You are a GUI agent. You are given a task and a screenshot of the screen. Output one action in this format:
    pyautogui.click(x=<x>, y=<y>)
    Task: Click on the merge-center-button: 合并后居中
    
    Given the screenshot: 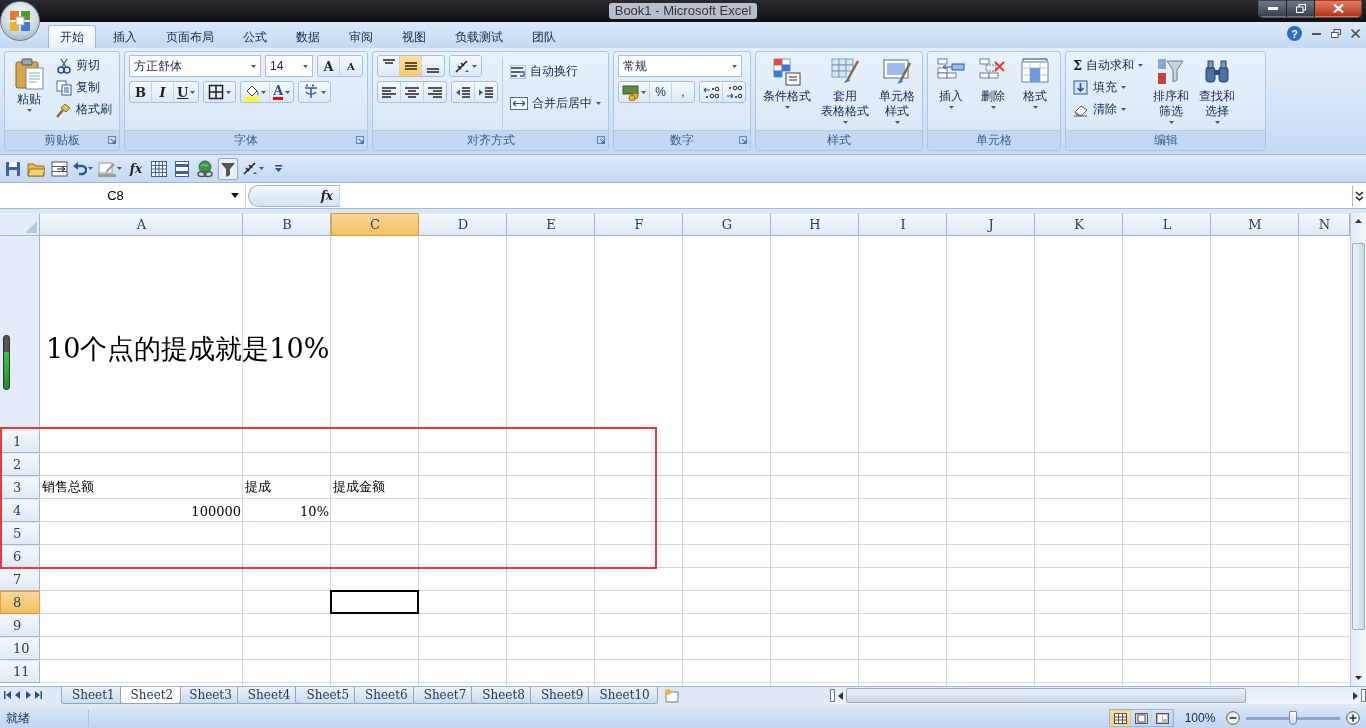 What is the action you would take?
    pyautogui.click(x=555, y=103)
    